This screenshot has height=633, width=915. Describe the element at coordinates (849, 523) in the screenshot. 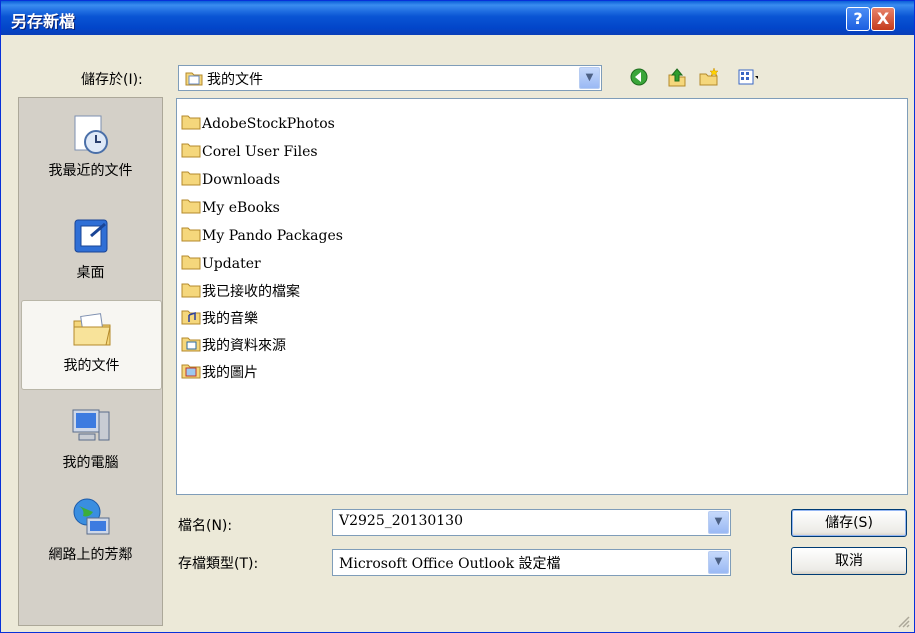

I see `save-button: 儲存(S)` at that location.